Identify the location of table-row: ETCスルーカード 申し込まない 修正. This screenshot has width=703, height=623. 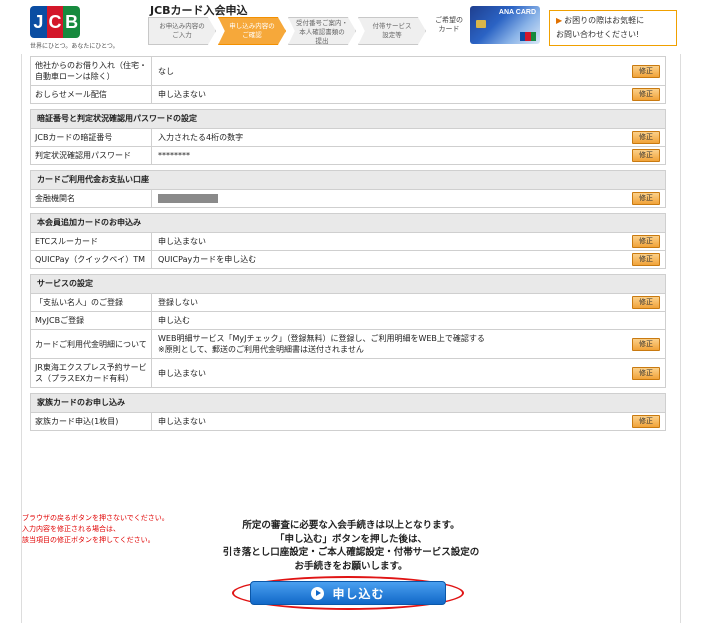
(348, 242).